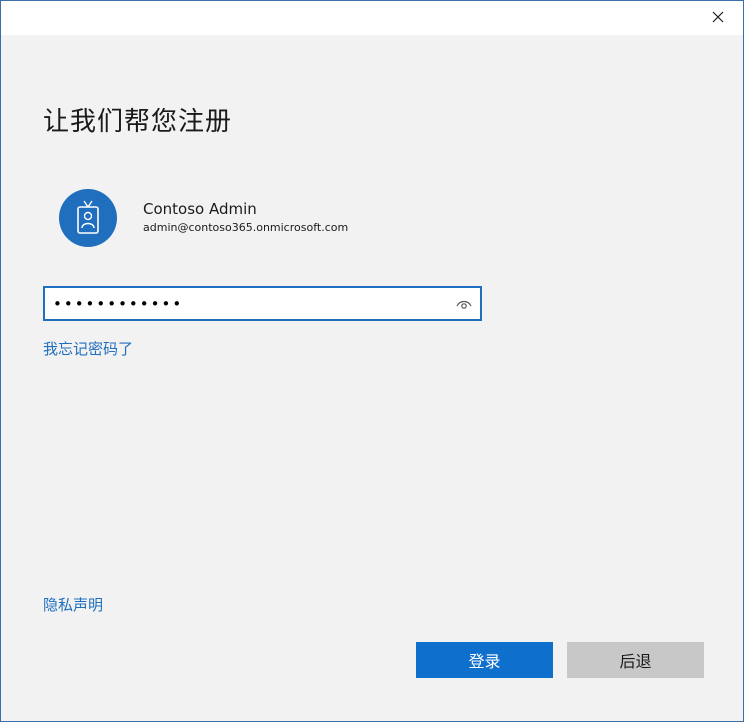 Image resolution: width=746 pixels, height=724 pixels. What do you see at coordinates (484, 660) in the screenshot?
I see `sign-in-button: 登录` at bounding box center [484, 660].